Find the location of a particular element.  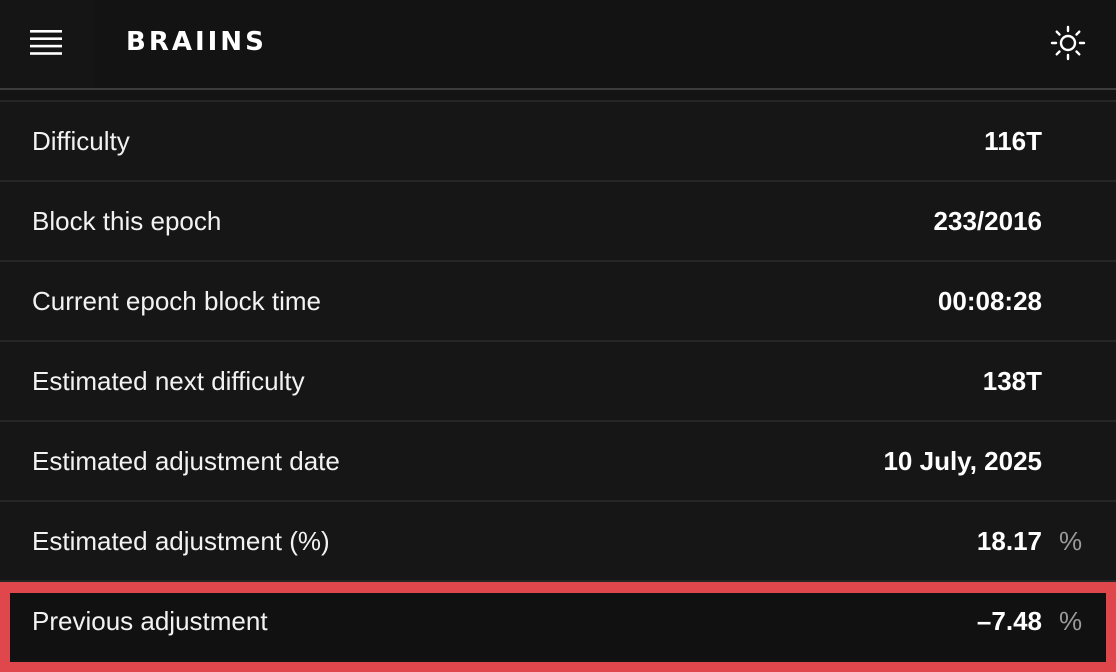

braiins-logo: BRAIINS is located at coordinates (196, 42).